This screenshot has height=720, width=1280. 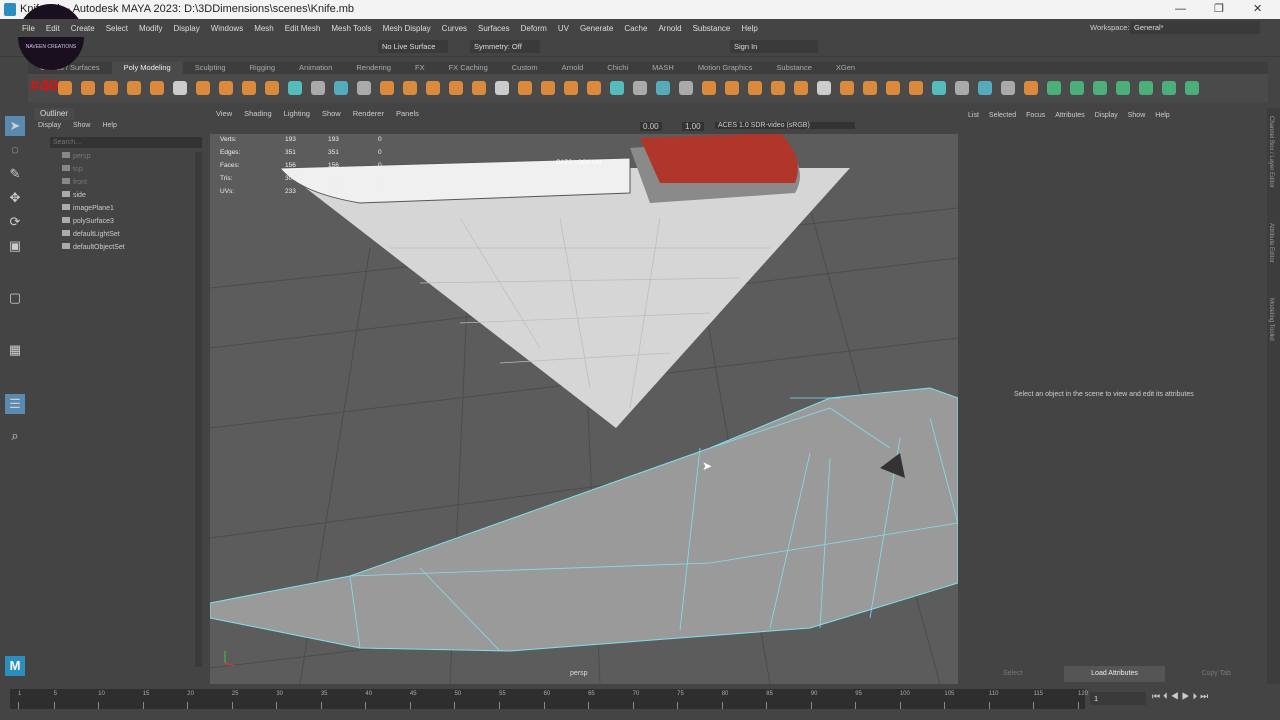 I want to click on select-tool-icon: ➤, so click(x=15, y=126).